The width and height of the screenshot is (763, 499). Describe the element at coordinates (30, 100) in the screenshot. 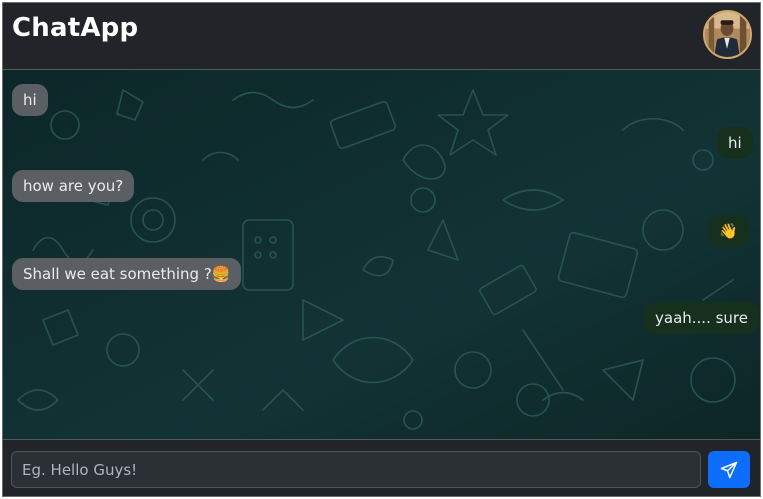

I see `message-bubble-incoming: hi` at that location.